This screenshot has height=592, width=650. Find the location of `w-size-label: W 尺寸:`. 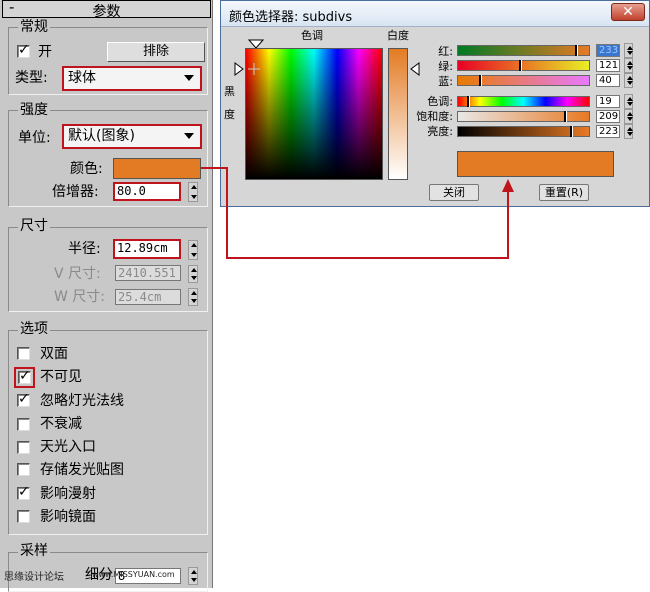

w-size-label: W 尺寸: is located at coordinates (80, 297).